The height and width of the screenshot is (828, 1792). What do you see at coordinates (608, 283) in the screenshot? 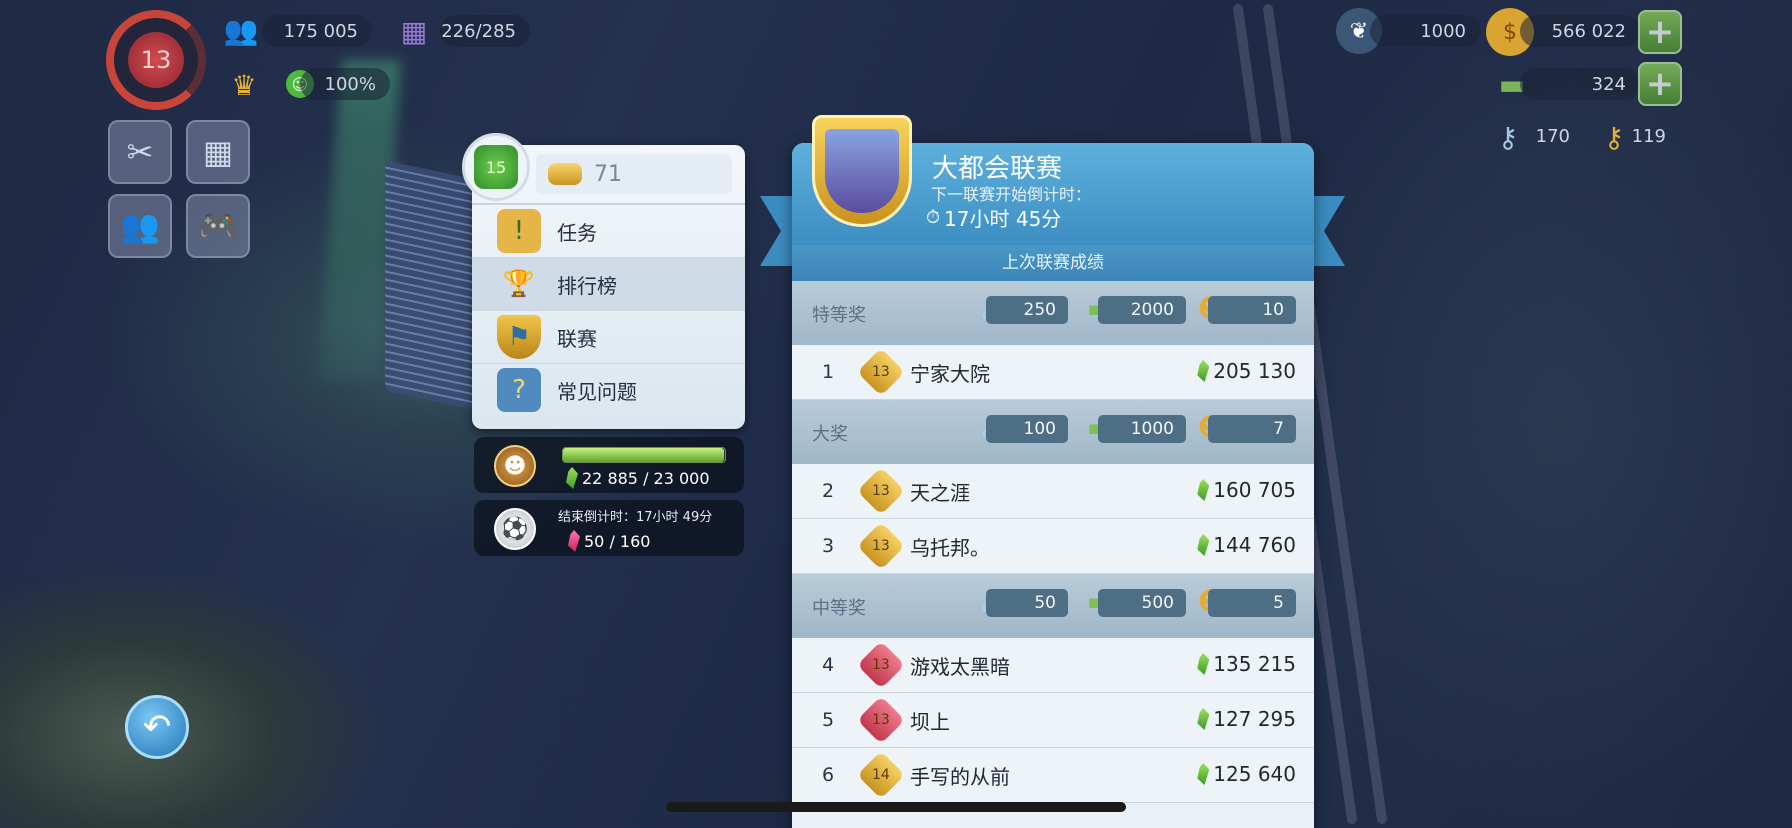
I see `menu-item-leaderboard: 🏆 排行榜` at bounding box center [608, 283].